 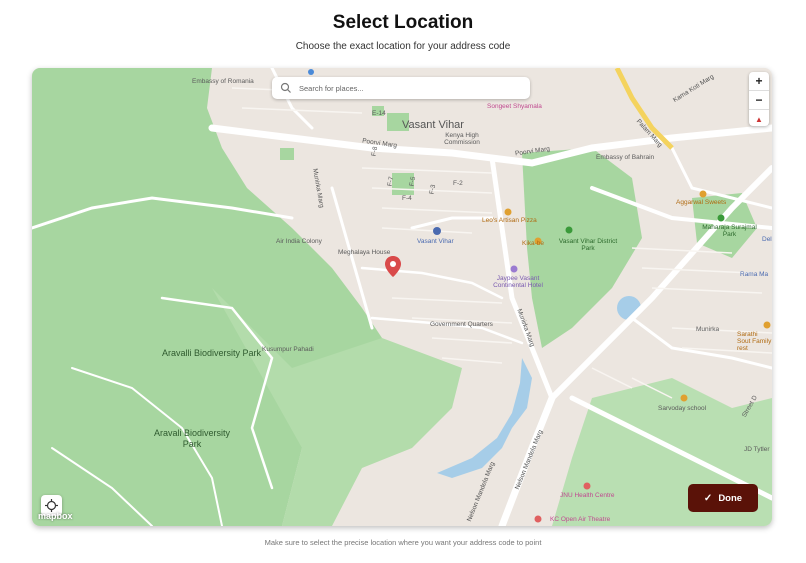 I want to click on label-kikabe: Kika-be, so click(x=533, y=243).